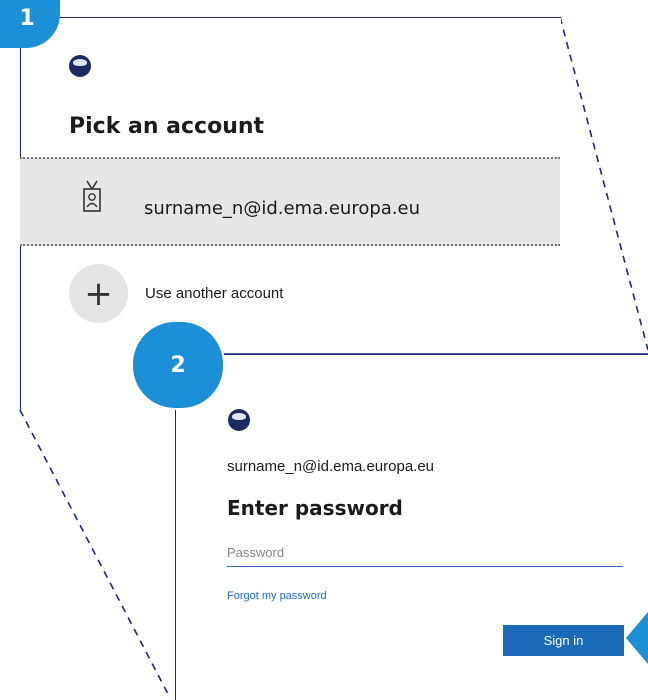 The height and width of the screenshot is (700, 648). I want to click on ema-logo-icon, so click(239, 420).